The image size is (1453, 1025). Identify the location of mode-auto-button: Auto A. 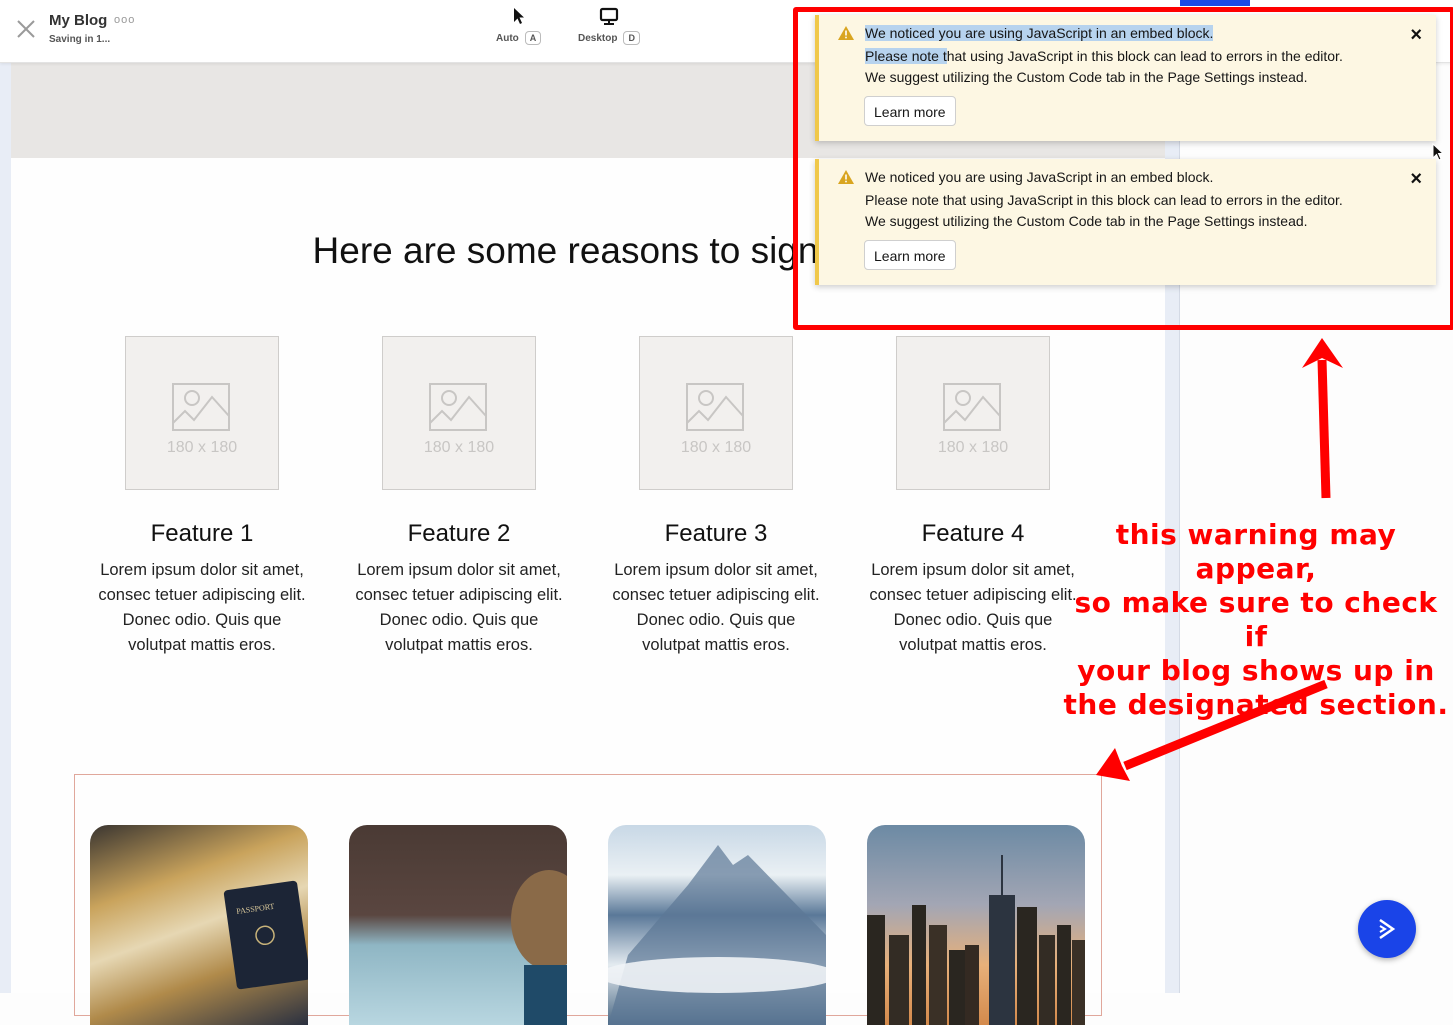
(519, 26).